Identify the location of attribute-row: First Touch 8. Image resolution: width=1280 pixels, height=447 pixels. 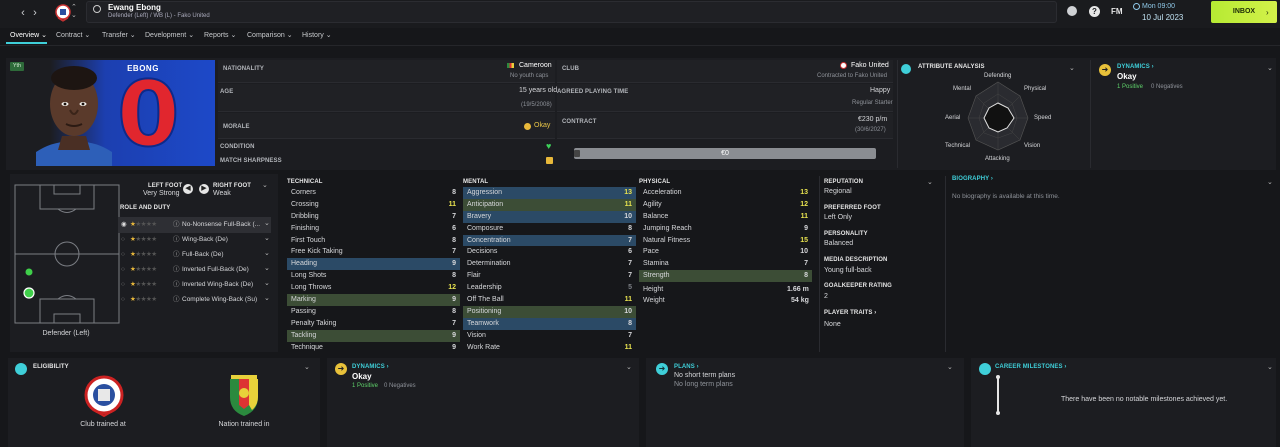
(373, 241).